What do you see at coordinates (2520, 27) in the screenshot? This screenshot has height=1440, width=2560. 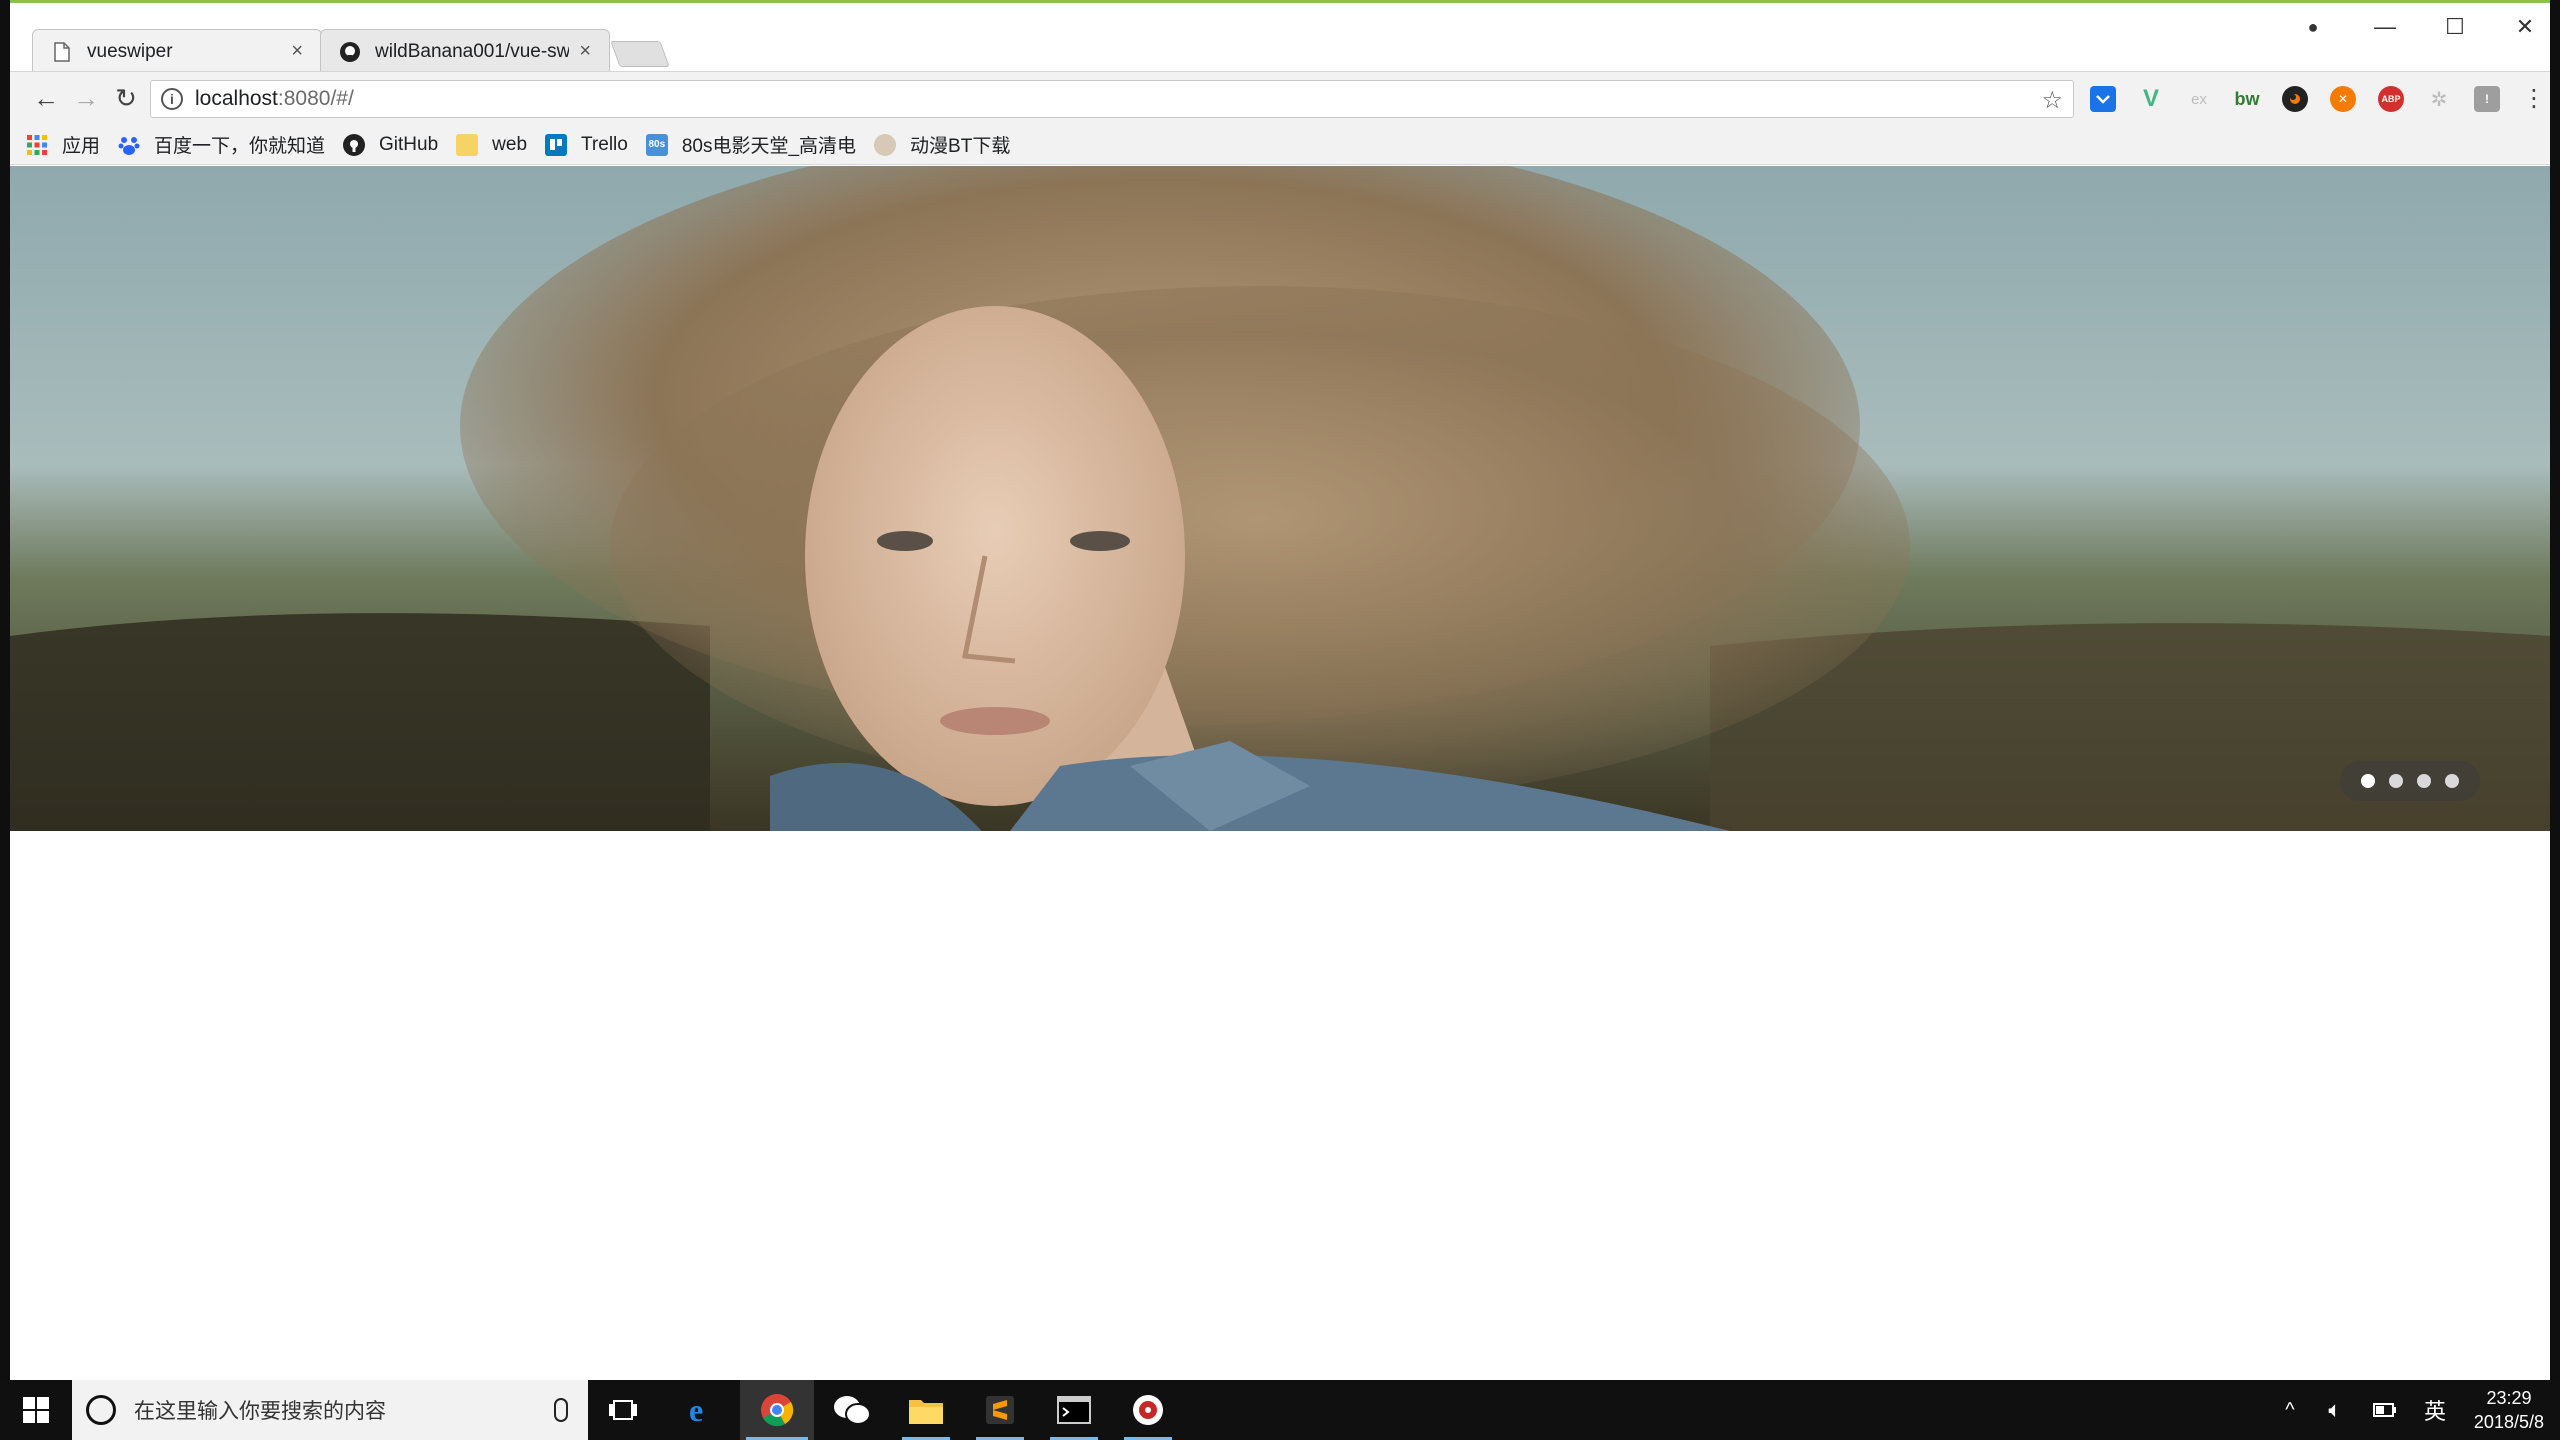 I see `close-window-button: ✕` at bounding box center [2520, 27].